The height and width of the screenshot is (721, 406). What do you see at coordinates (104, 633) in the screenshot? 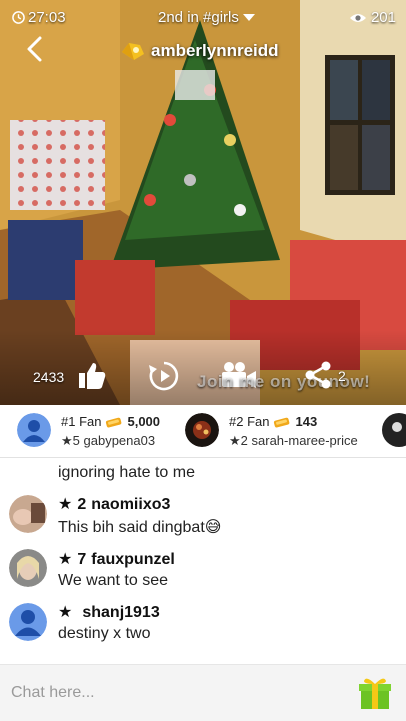
I see `chat-message-text: destiny x two` at bounding box center [104, 633].